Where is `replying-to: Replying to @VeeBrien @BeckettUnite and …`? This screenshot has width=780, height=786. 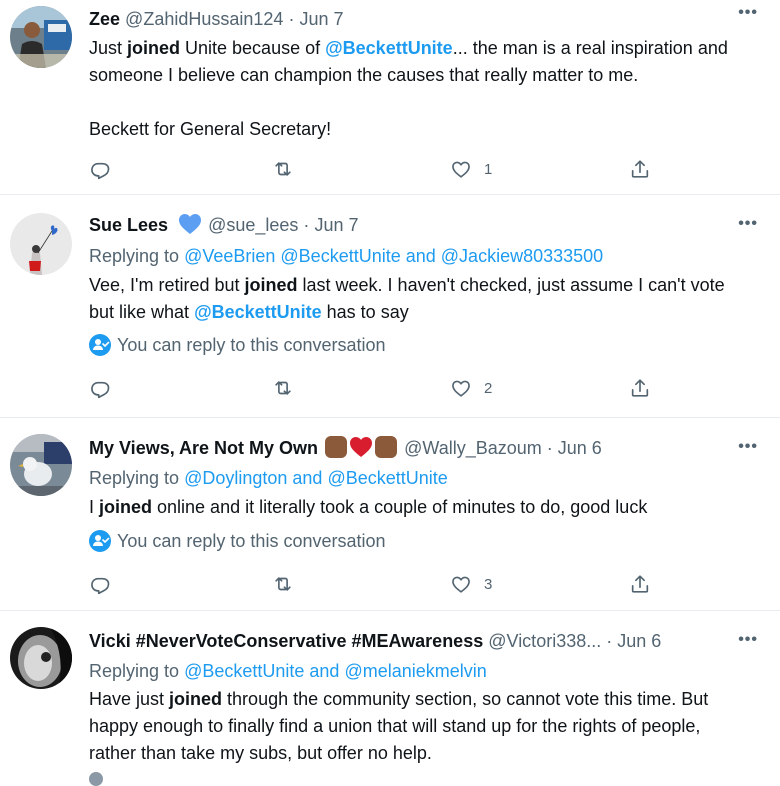
replying-to: Replying to @VeeBrien @BeckettUnite and … is located at coordinates (346, 256).